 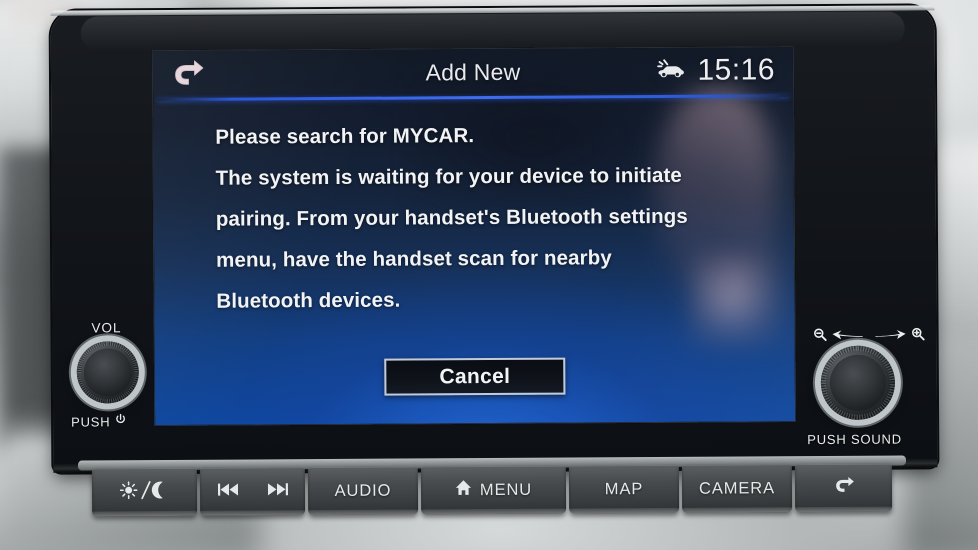 What do you see at coordinates (106, 328) in the screenshot?
I see `volume-knob-label: VOL` at bounding box center [106, 328].